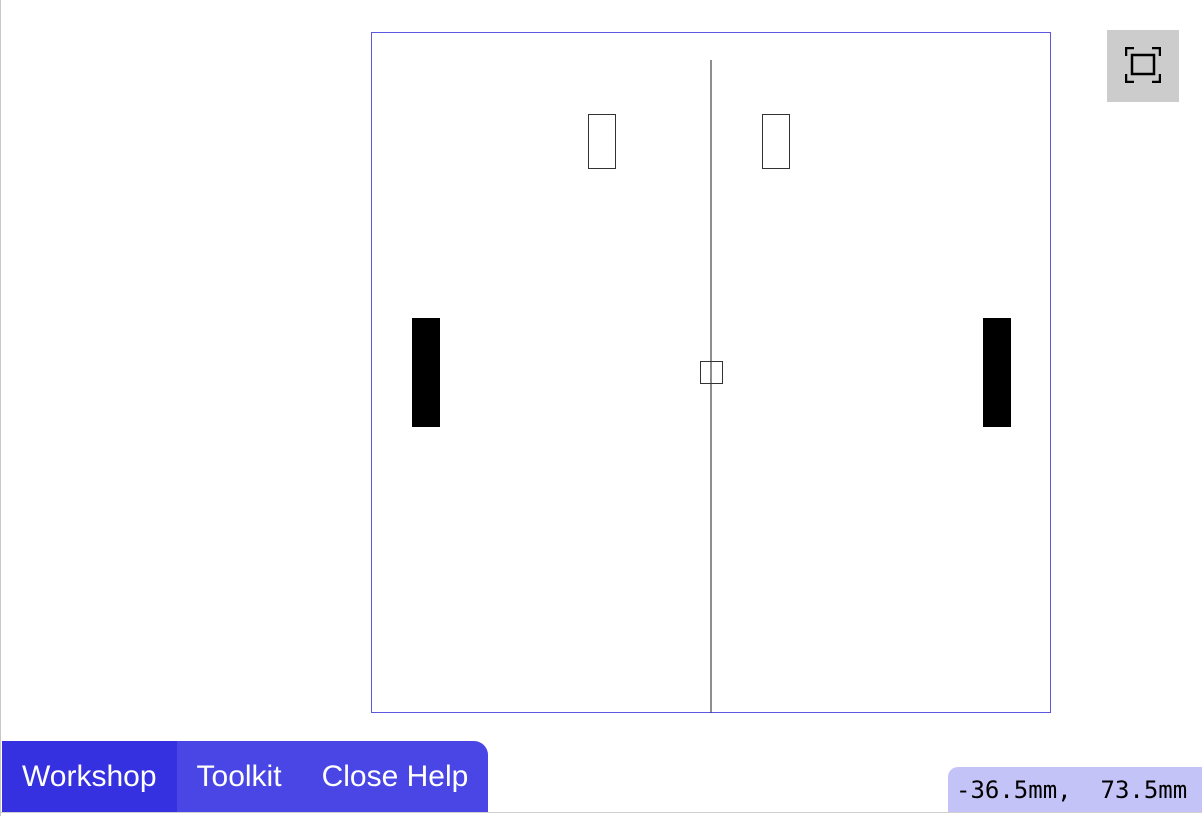 This screenshot has width=1202, height=816. What do you see at coordinates (395, 776) in the screenshot?
I see `tab-close-help: Close Help` at bounding box center [395, 776].